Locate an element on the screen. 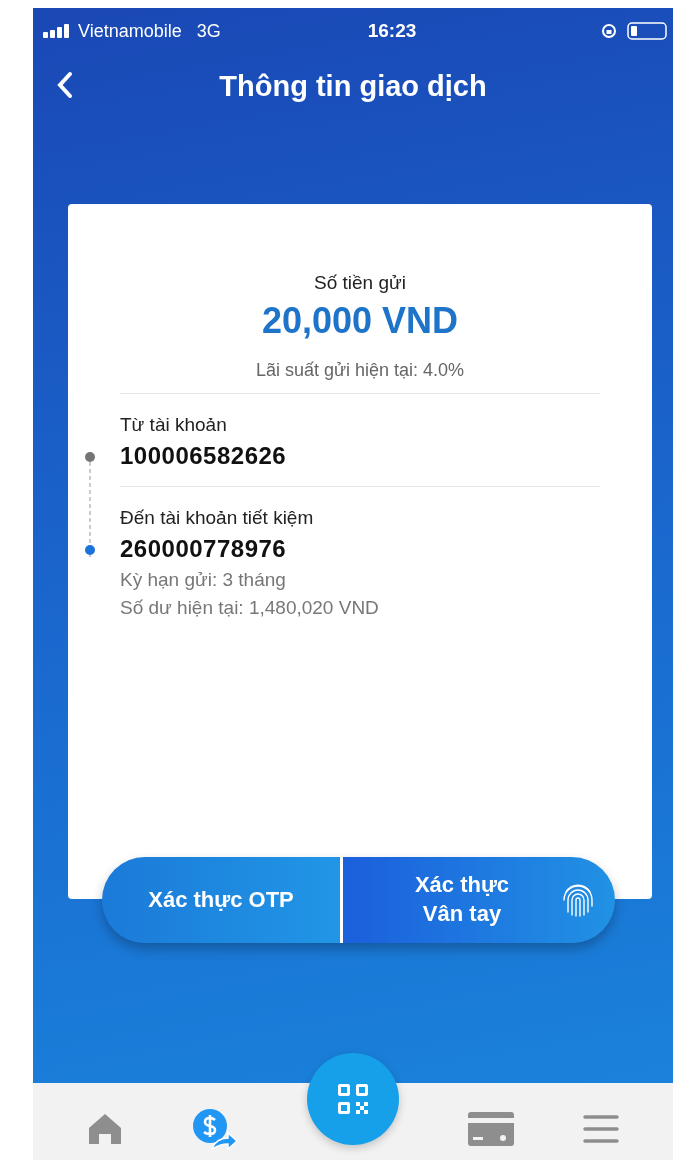 Image resolution: width=673 pixels, height=1162 pixels. transfer-tab is located at coordinates (215, 1128).